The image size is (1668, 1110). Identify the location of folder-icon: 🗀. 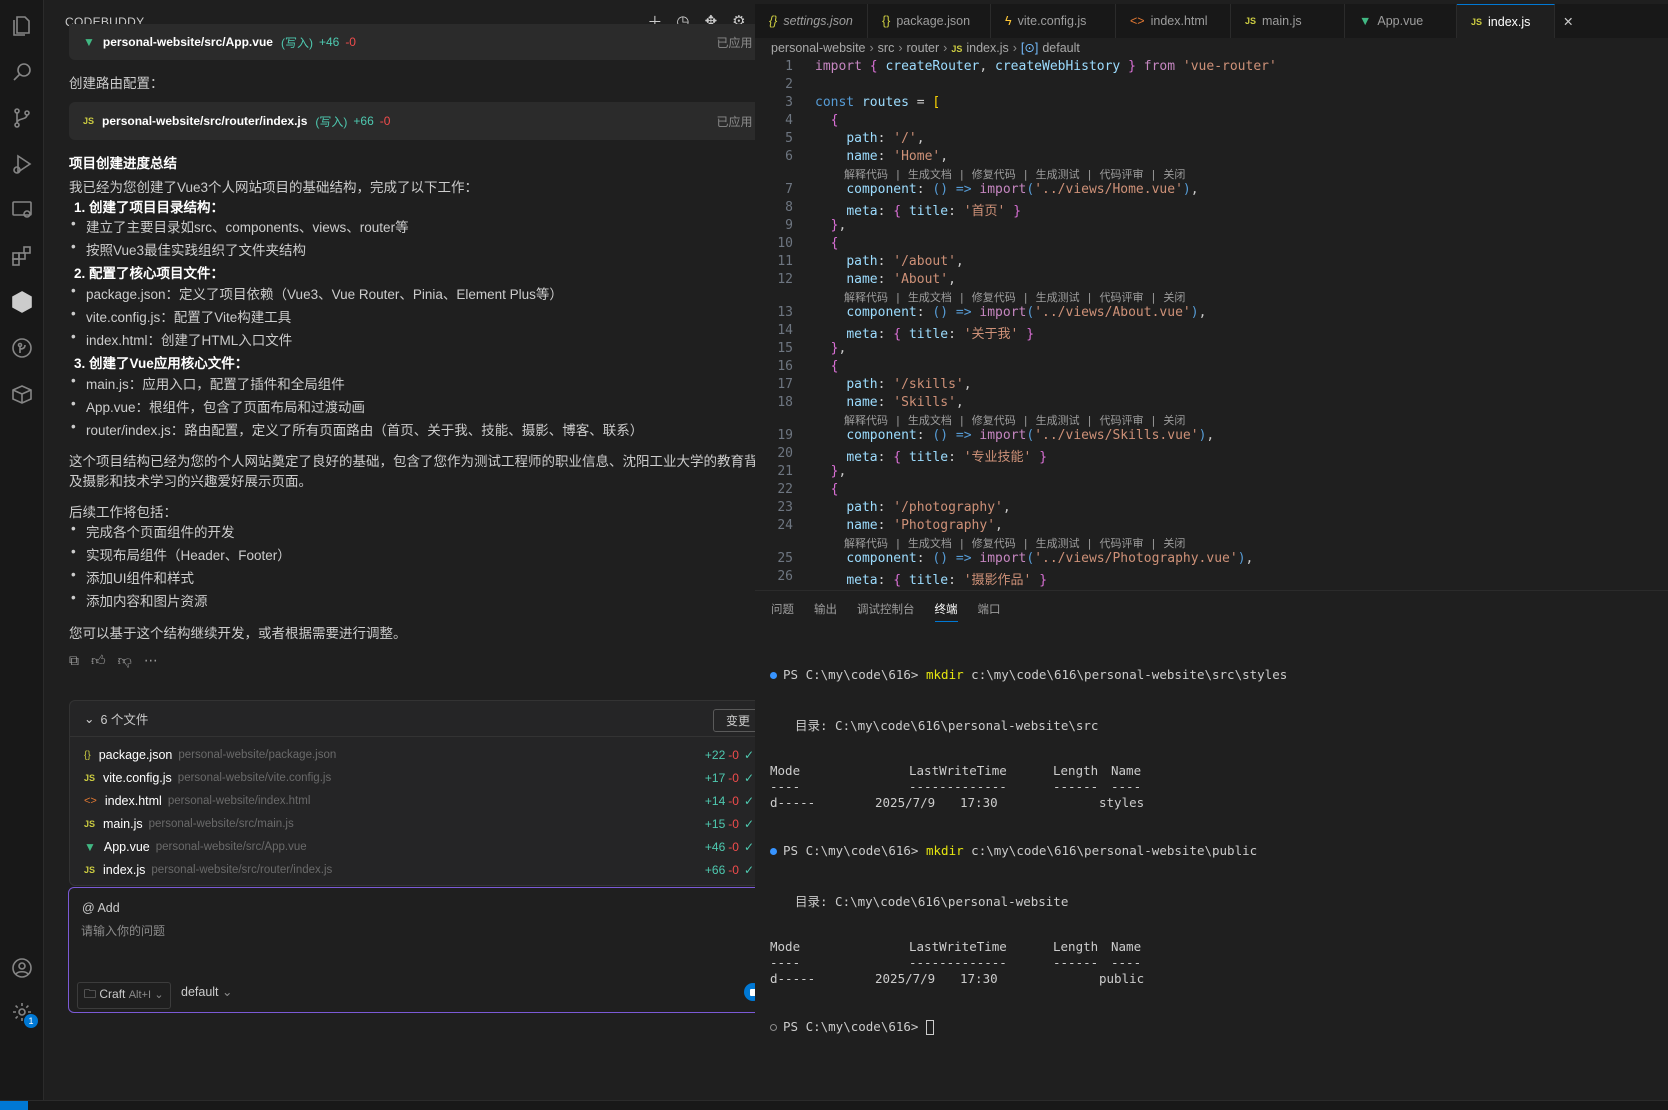
(90, 994).